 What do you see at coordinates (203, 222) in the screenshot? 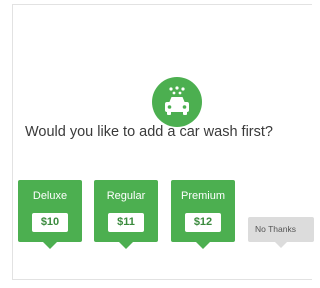
I see `option-price: $12` at bounding box center [203, 222].